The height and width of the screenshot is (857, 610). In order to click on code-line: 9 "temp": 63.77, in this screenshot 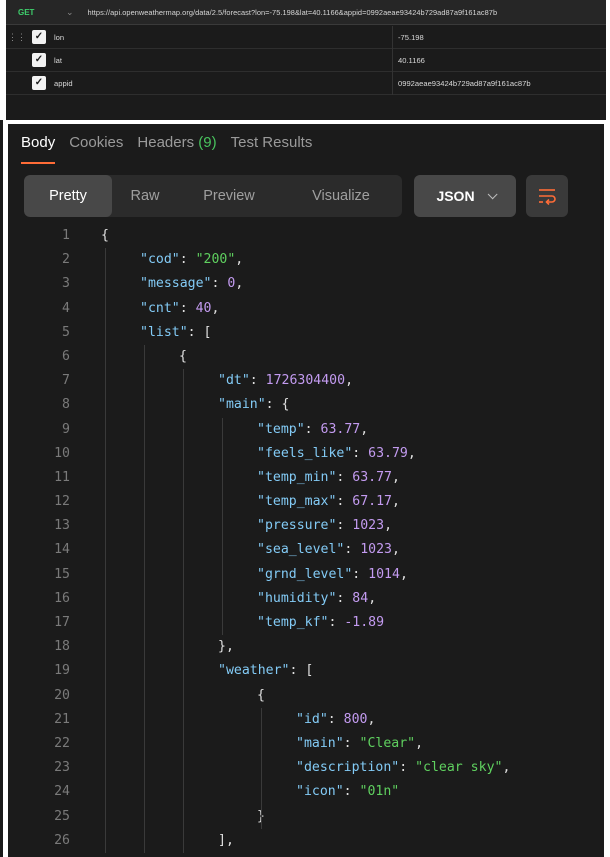, I will do `click(306, 430)`.